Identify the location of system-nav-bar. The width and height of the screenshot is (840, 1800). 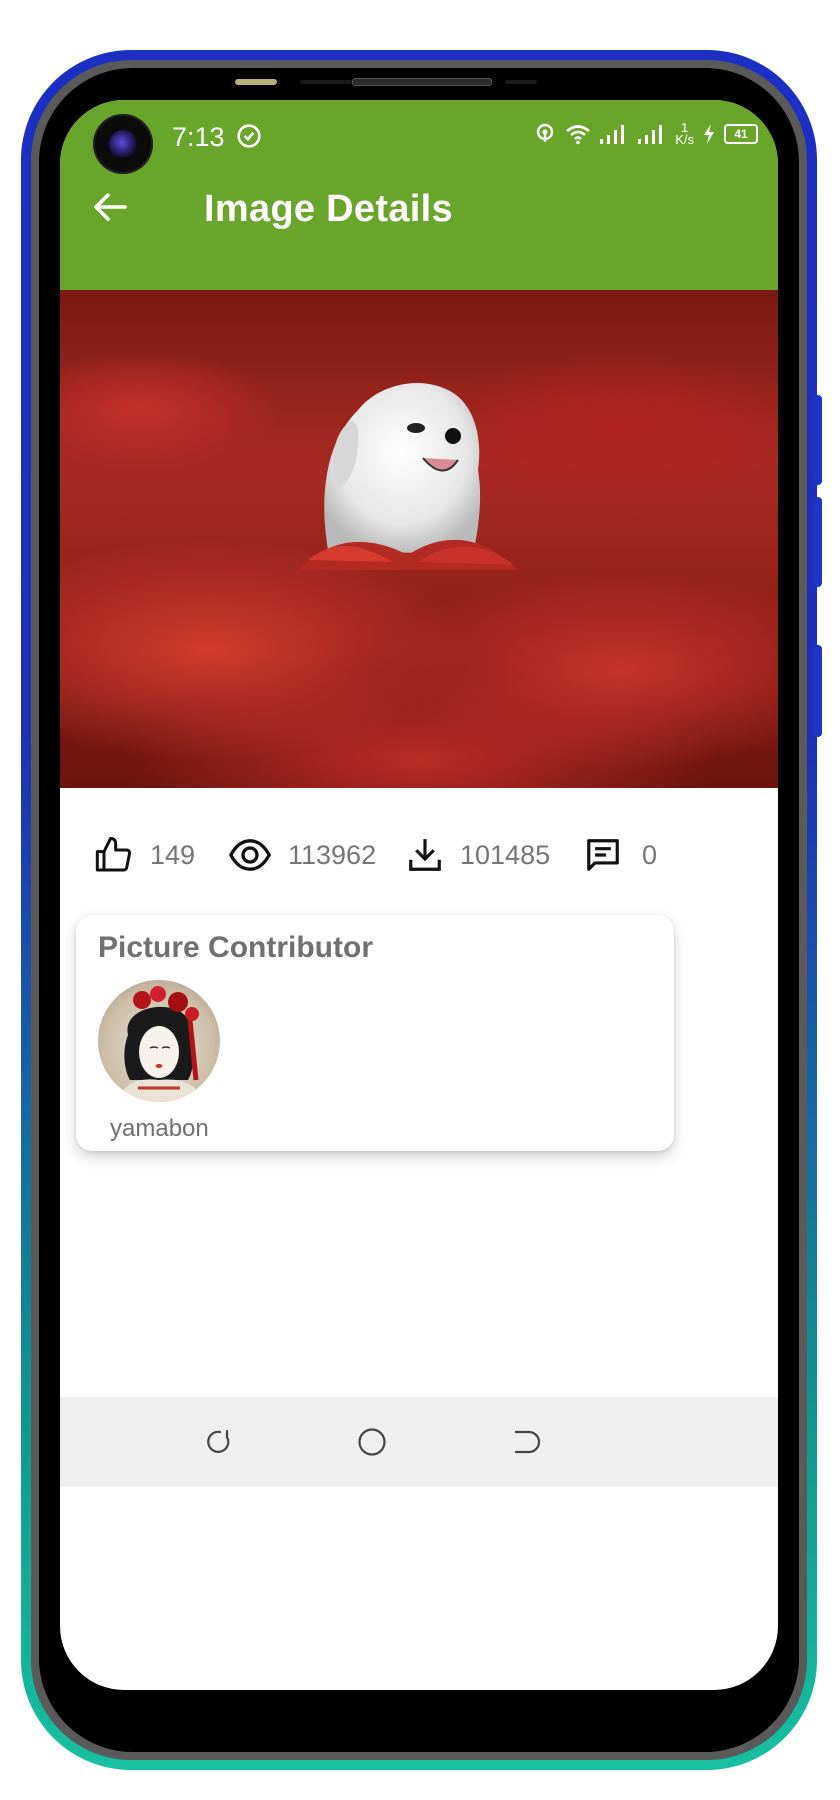
(419, 1442).